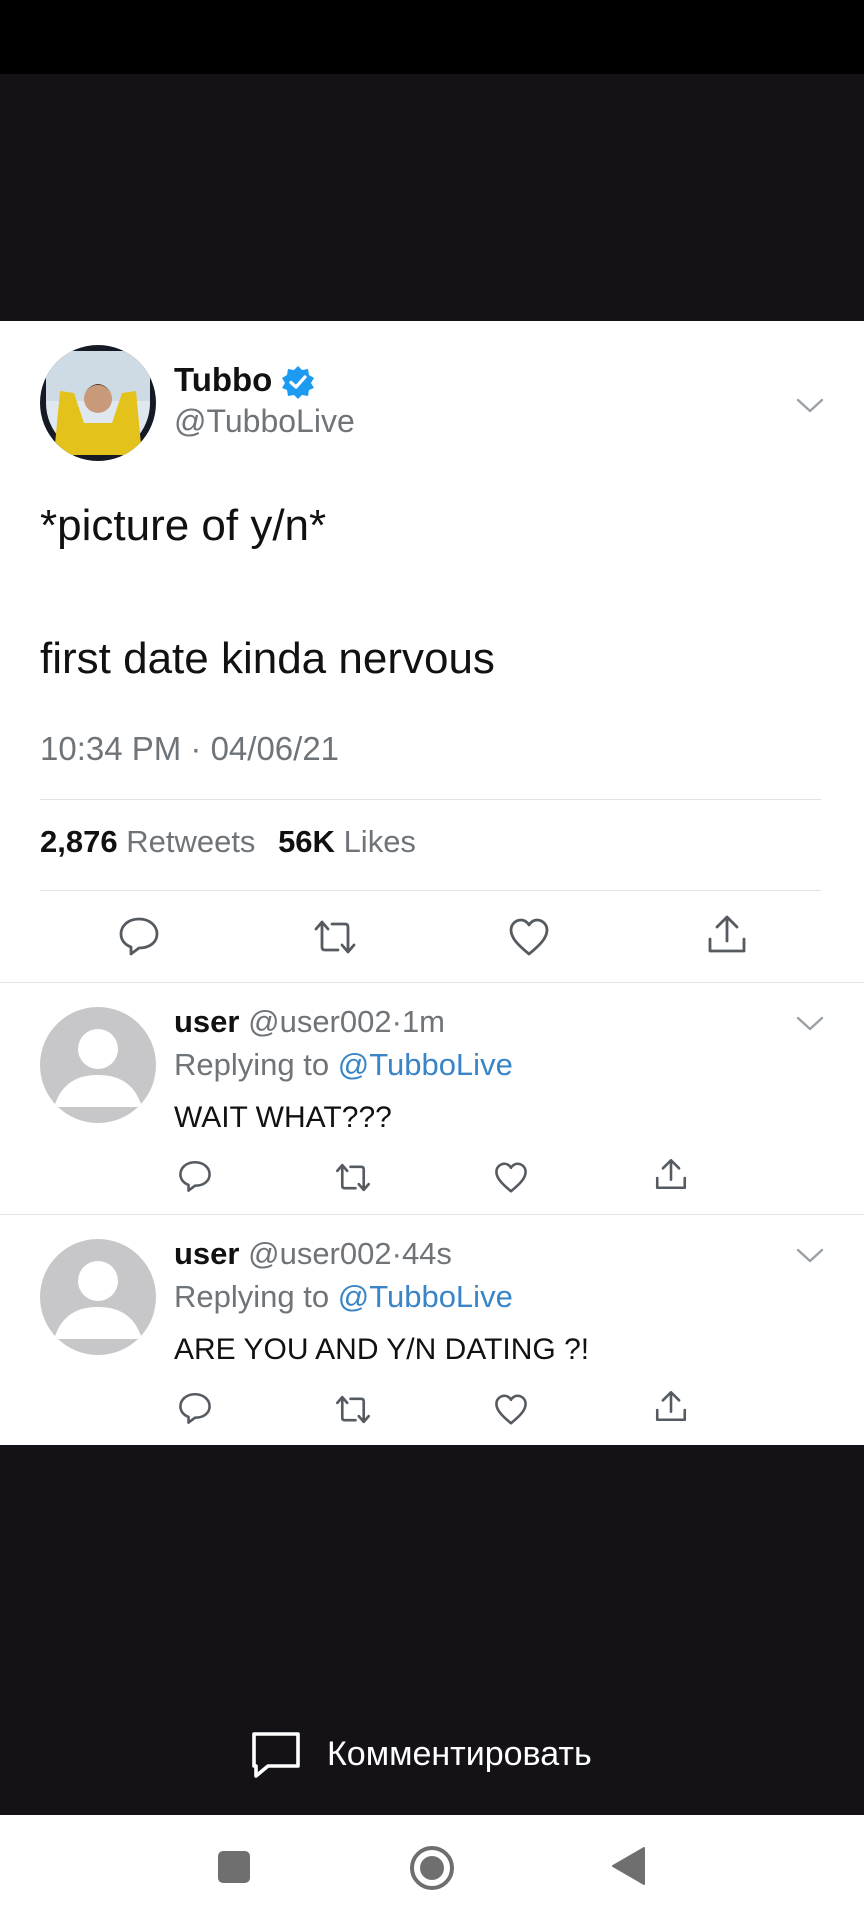 The height and width of the screenshot is (1920, 864). I want to click on retweets-label: Retweets, so click(190, 841).